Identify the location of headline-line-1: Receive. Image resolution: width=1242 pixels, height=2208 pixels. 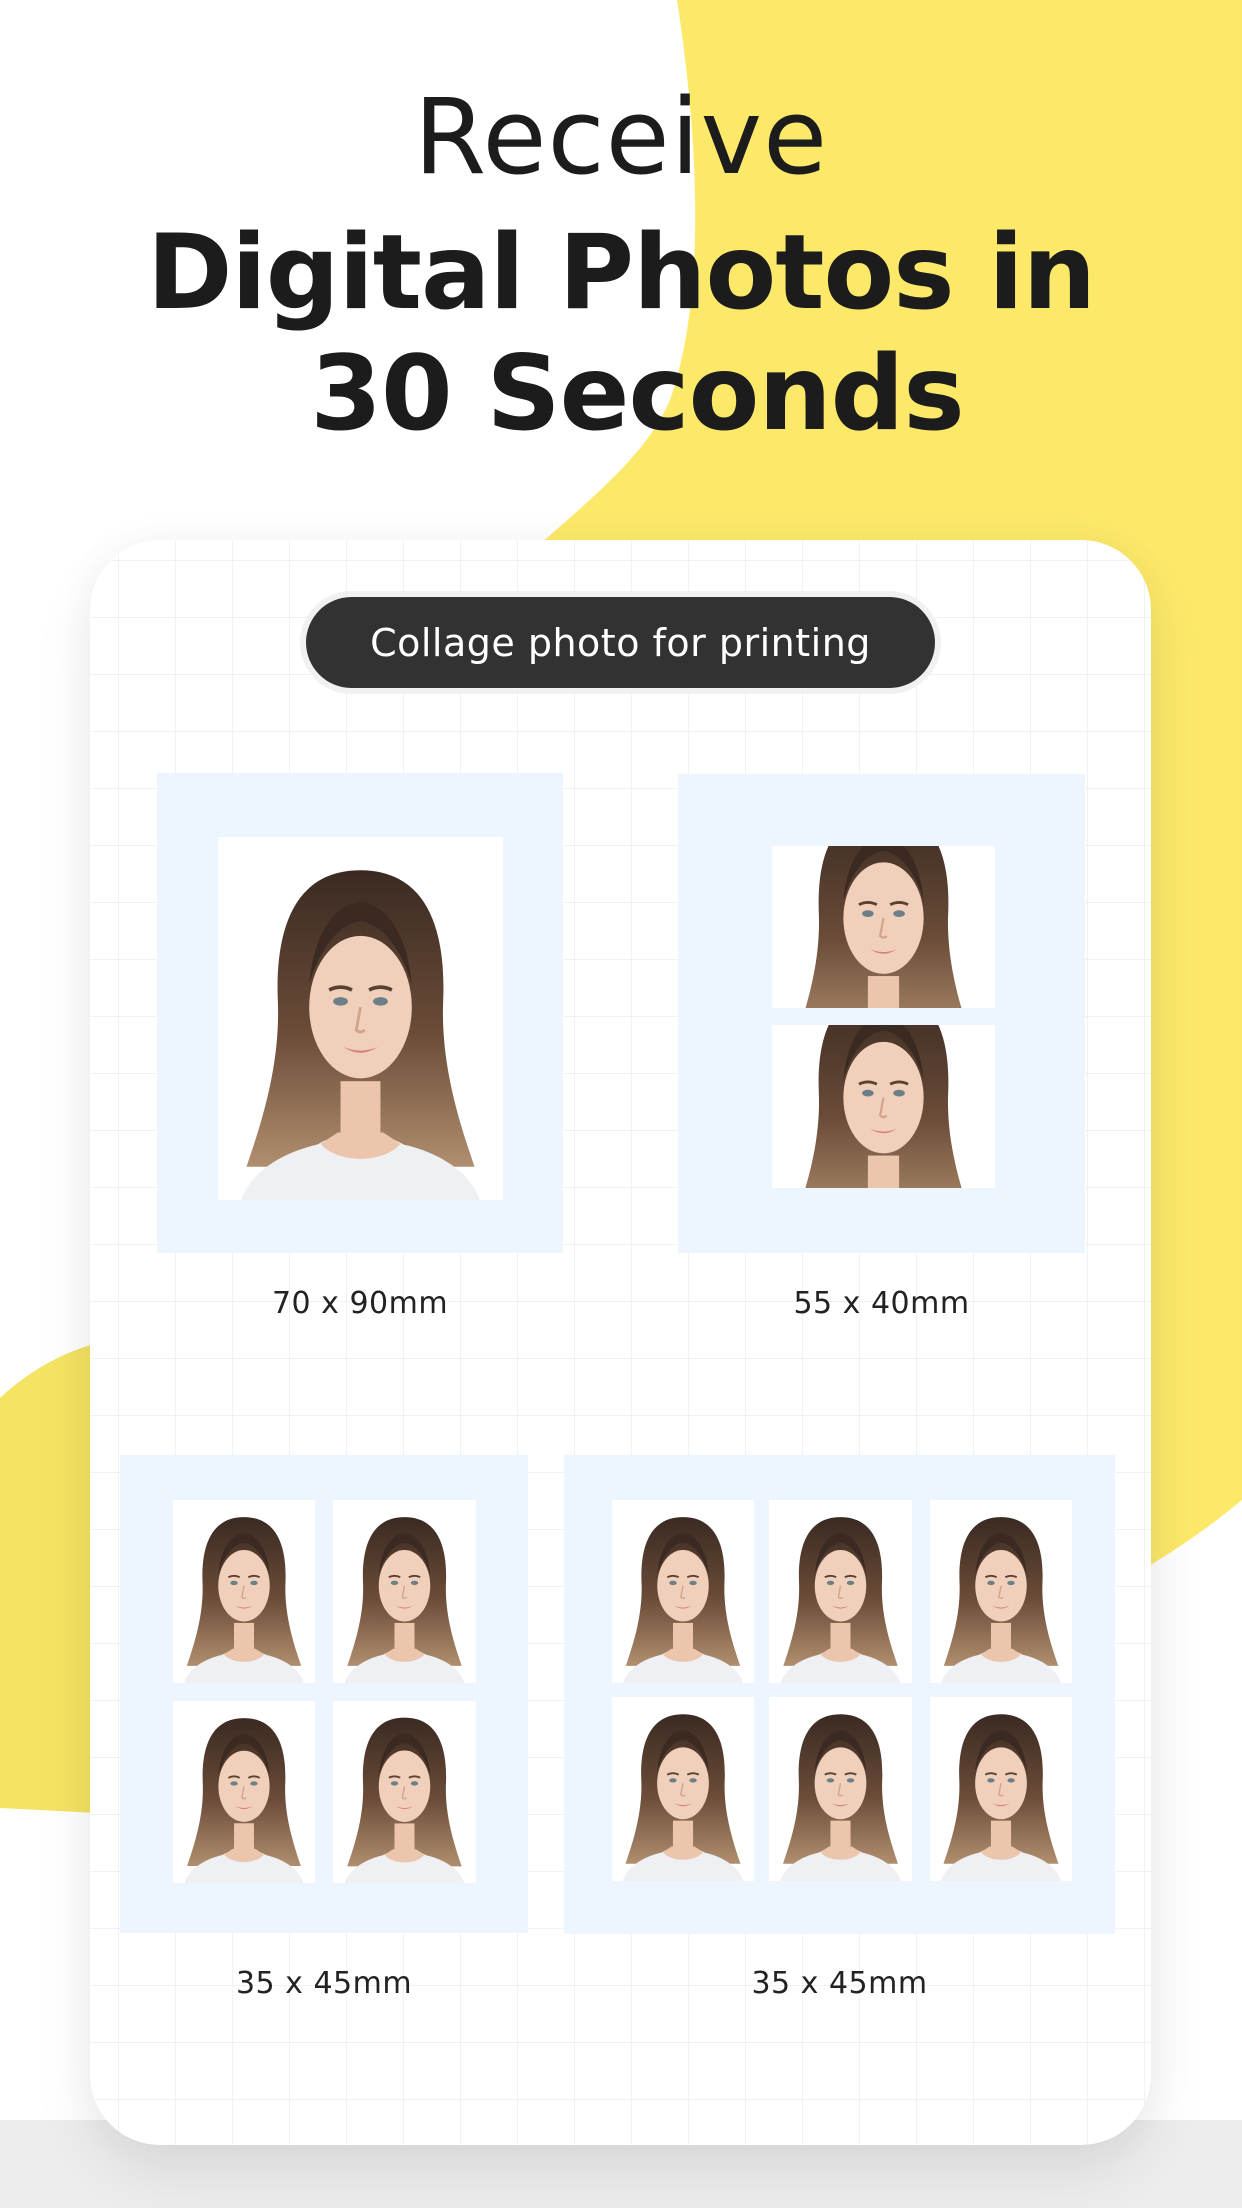
(621, 137).